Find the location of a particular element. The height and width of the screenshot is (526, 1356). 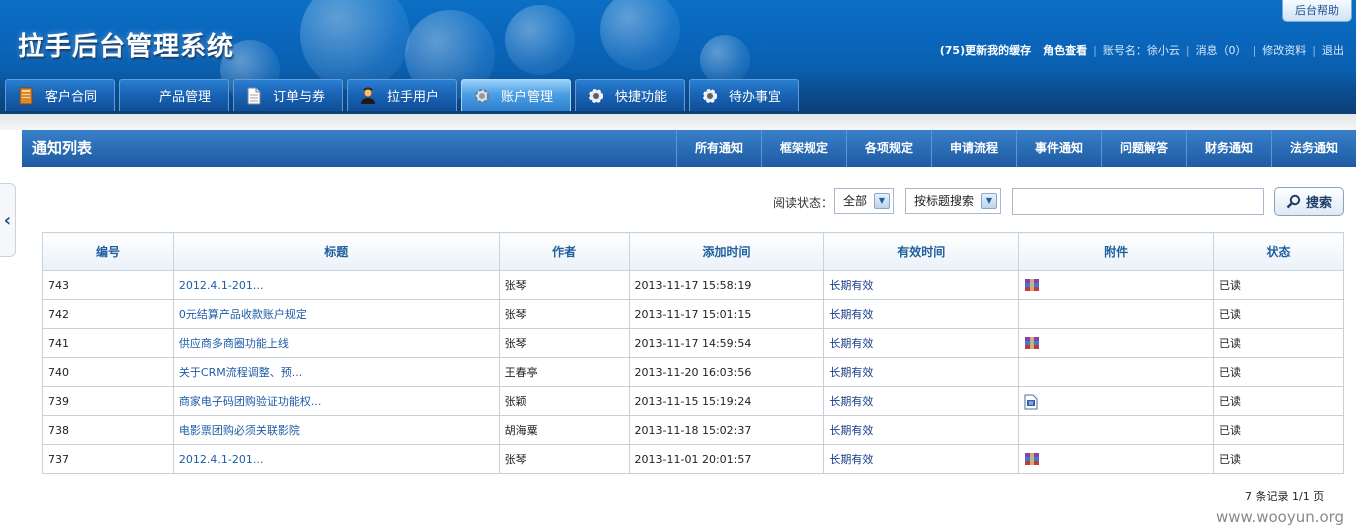

cell-added-time: 2013-11-17 14:59:54 is located at coordinates (726, 343).